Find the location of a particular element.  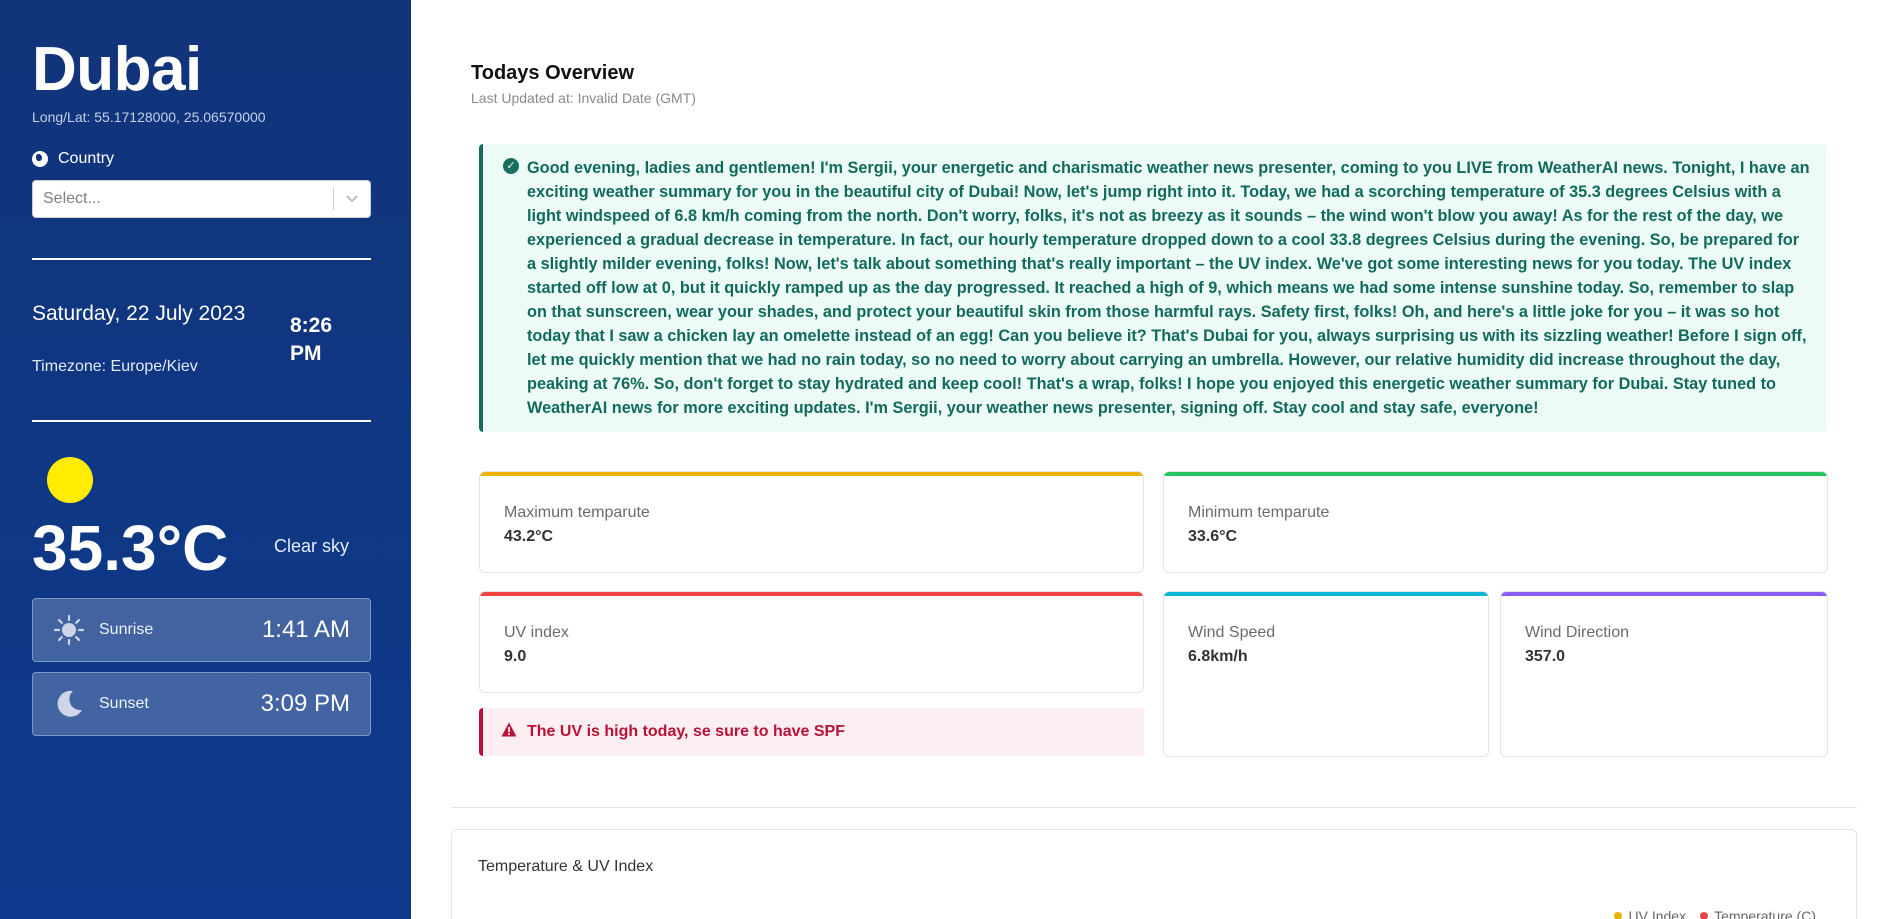

uv-index-label: UV index is located at coordinates (536, 632).